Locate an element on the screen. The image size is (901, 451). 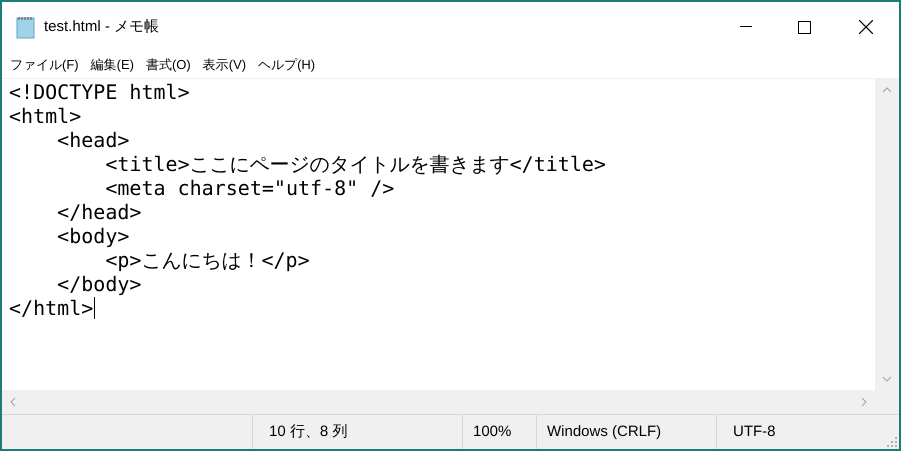
code-line: <meta charset="utf-8" /> is located at coordinates (249, 188).